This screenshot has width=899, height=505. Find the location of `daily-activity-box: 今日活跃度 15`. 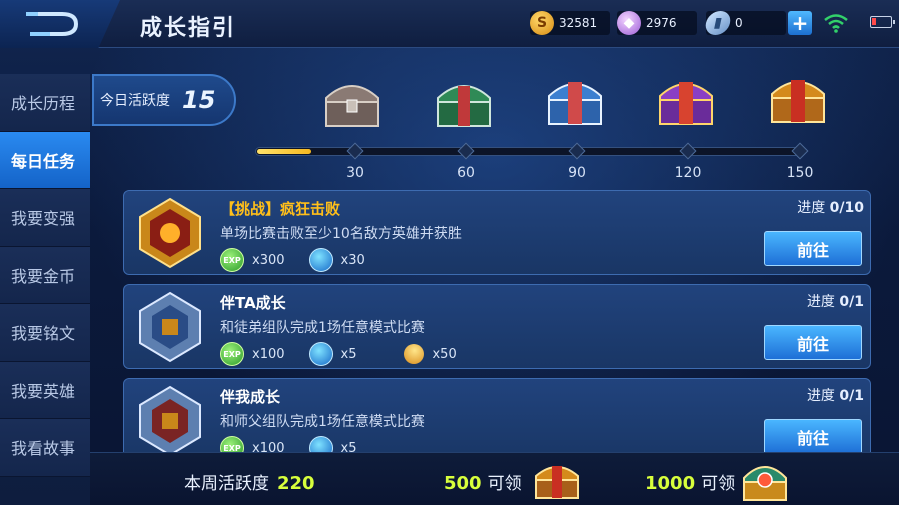

daily-activity-box: 今日活跃度 15 is located at coordinates (164, 100).